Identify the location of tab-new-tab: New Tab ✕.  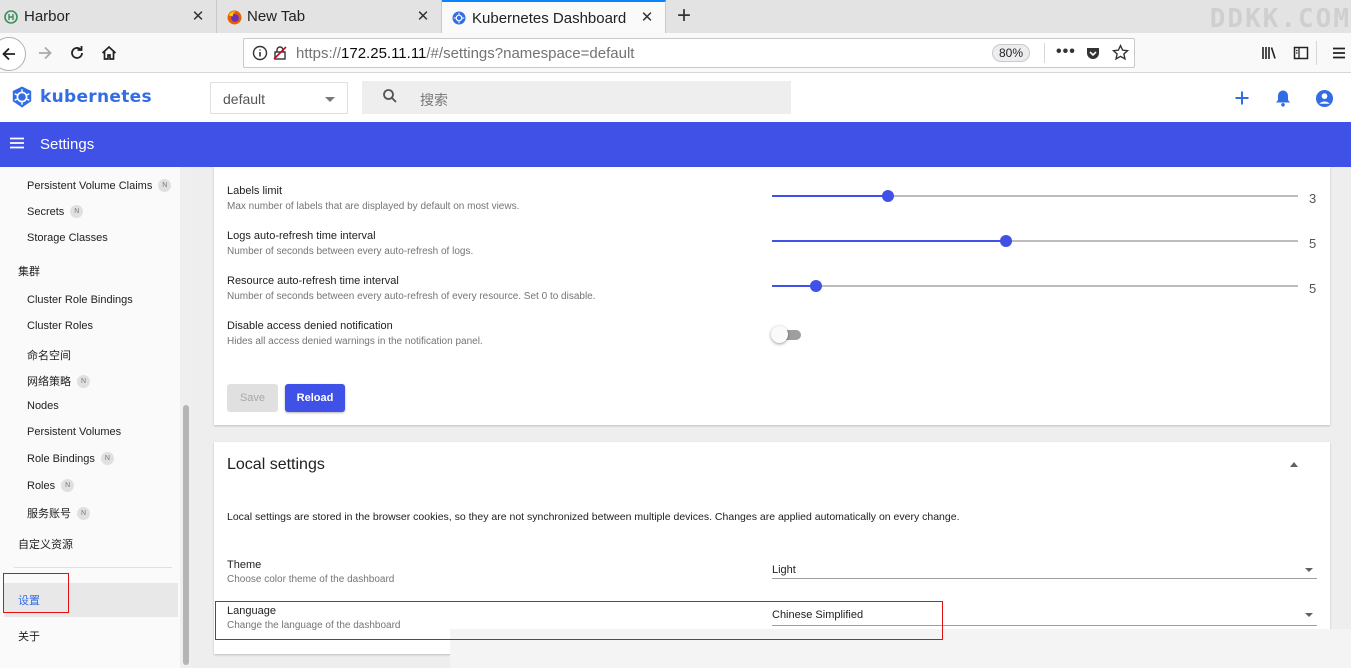
(329, 16).